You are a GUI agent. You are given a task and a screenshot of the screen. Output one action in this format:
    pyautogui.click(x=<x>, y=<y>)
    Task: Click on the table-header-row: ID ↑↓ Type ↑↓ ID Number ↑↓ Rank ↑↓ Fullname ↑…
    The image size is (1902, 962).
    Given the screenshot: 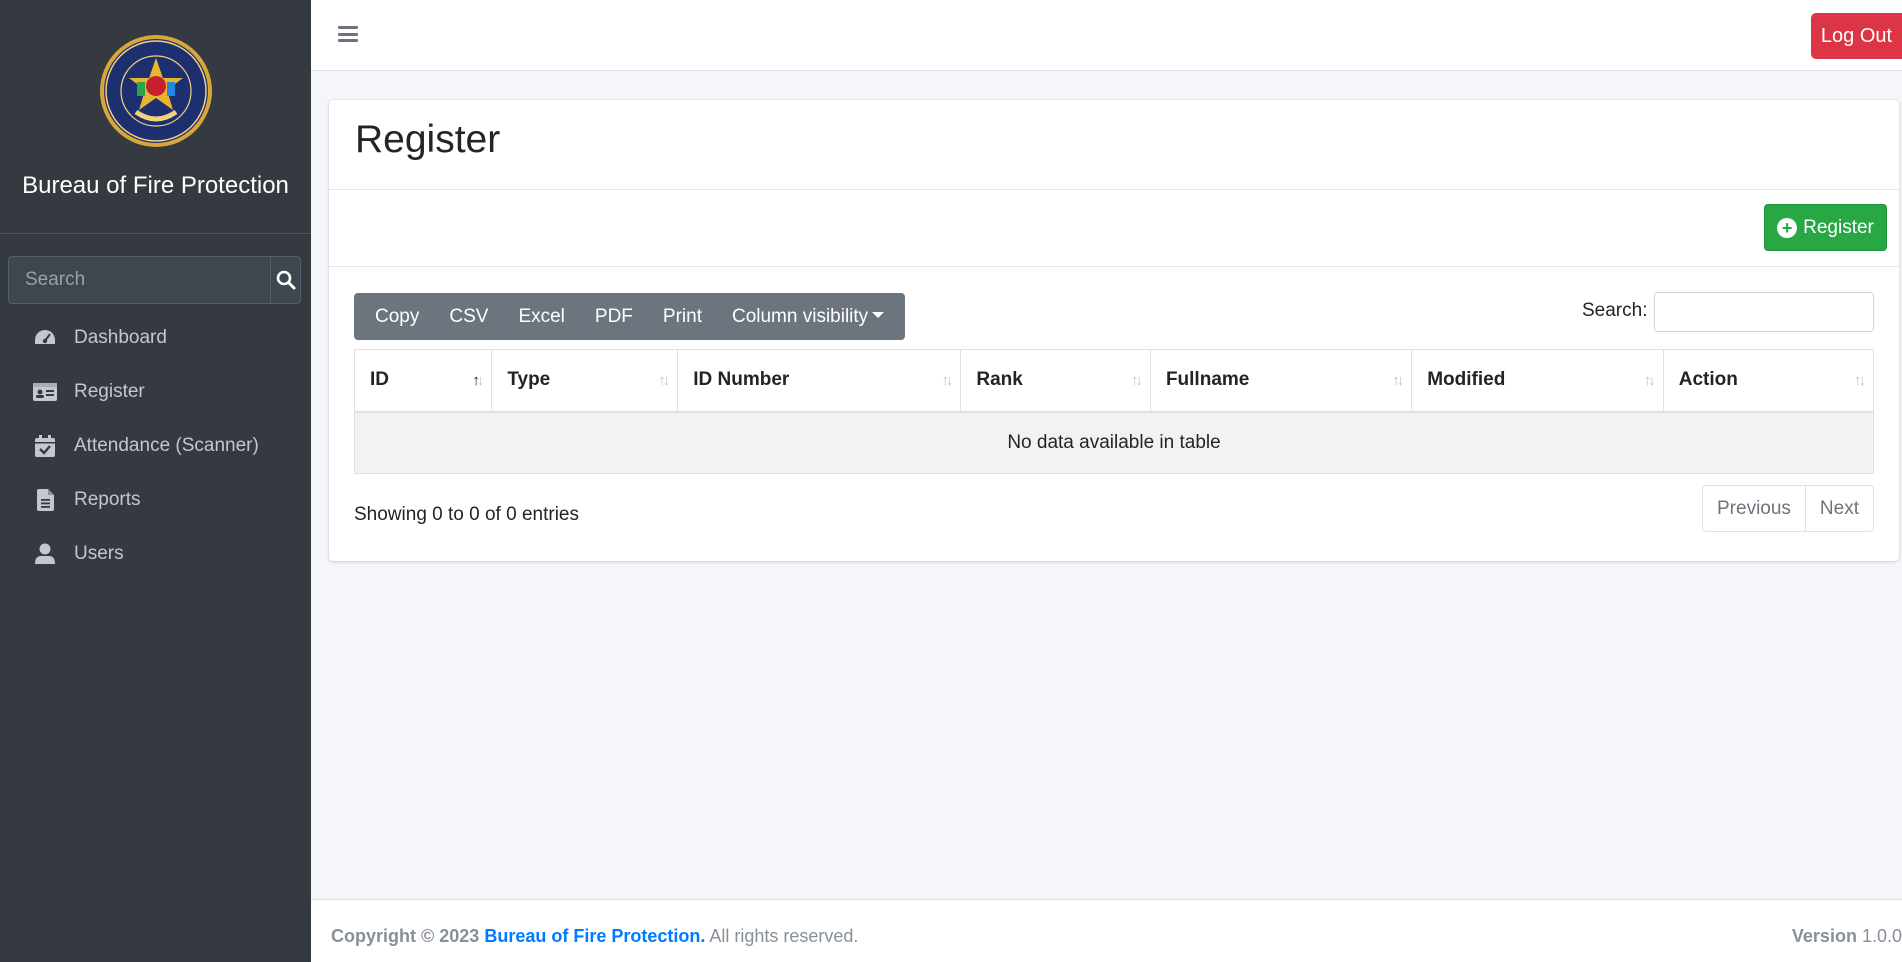 What is the action you would take?
    pyautogui.click(x=1114, y=381)
    